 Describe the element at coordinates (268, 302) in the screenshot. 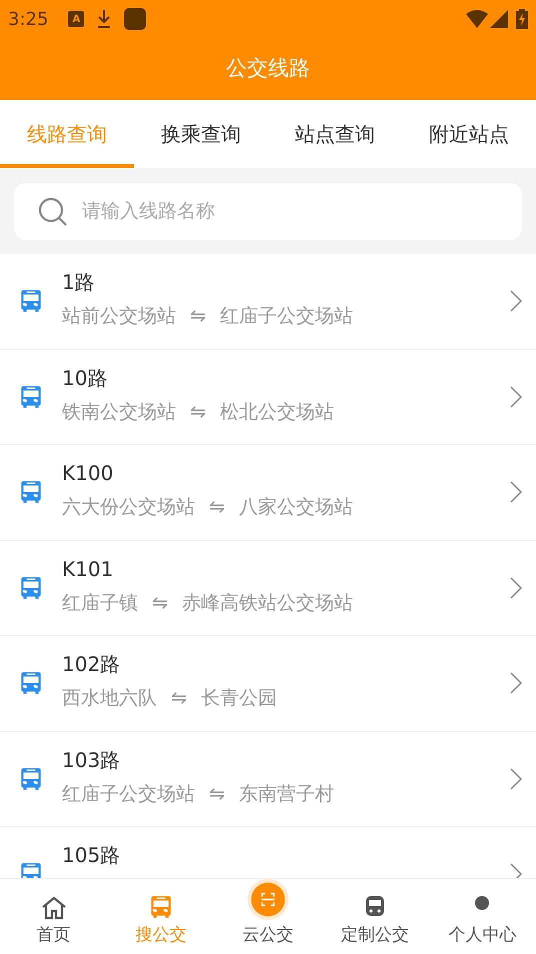

I see `route-row: 1路 站前公交场站 ⇋ 红庙子公交场站` at that location.